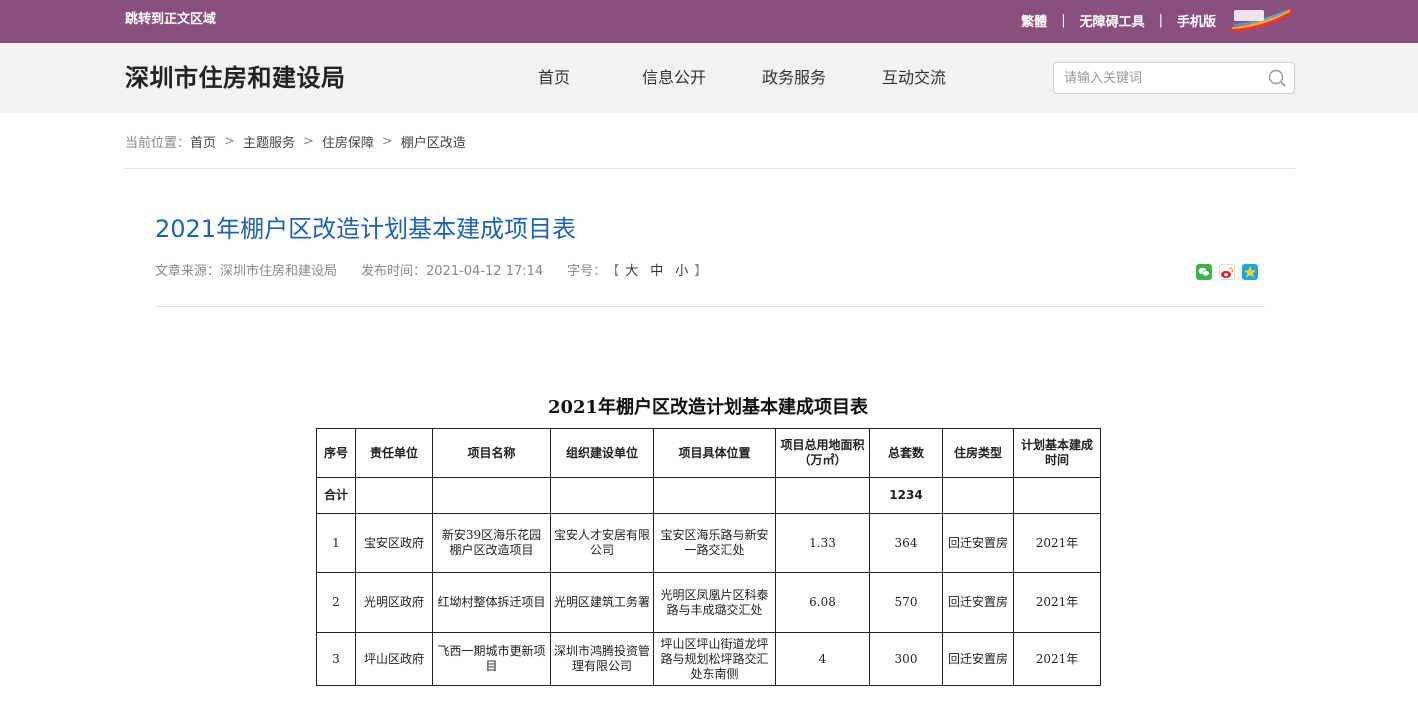  Describe the element at coordinates (348, 141) in the screenshot. I see `breadcrumb-housing-security: 住房保障` at that location.